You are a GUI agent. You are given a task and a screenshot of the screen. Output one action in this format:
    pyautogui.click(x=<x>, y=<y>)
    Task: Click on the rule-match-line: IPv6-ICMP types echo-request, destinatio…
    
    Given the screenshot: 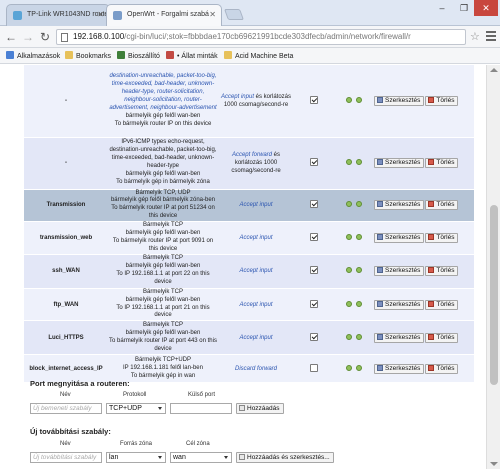 What is the action you would take?
    pyautogui.click(x=163, y=154)
    